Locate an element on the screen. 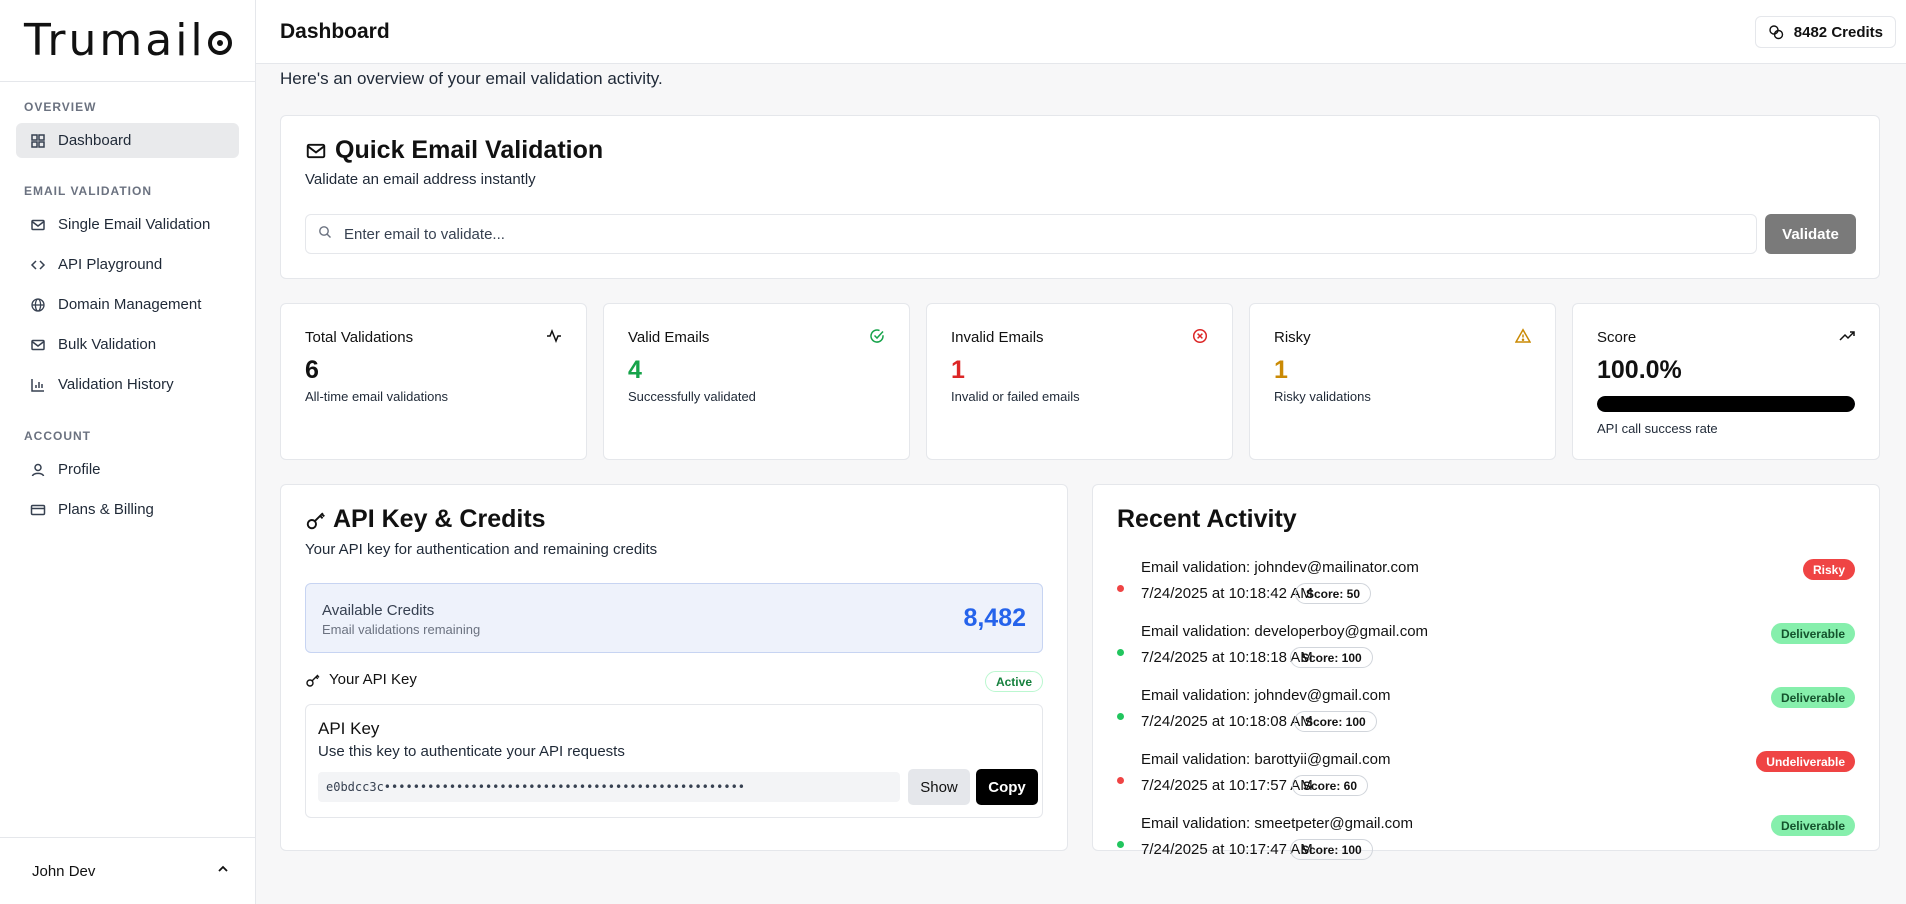 Image resolution: width=1906 pixels, height=904 pixels. coins-icon is located at coordinates (1776, 32).